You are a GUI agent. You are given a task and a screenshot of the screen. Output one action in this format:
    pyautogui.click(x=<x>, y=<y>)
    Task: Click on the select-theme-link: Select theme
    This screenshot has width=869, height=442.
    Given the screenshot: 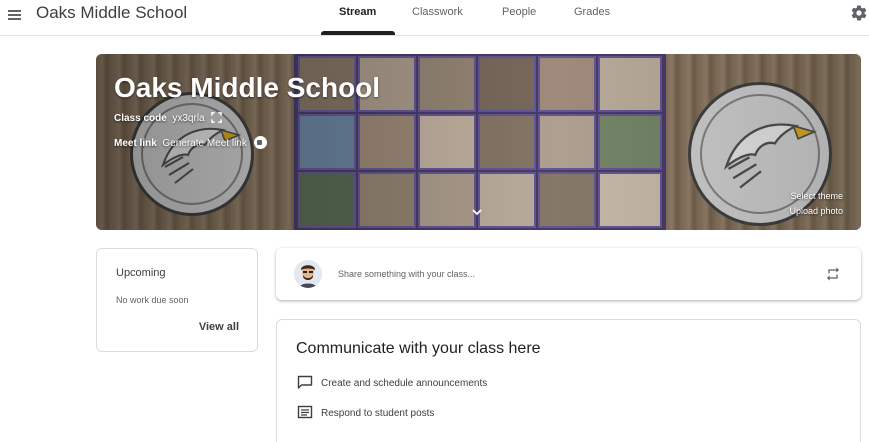 What is the action you would take?
    pyautogui.click(x=816, y=196)
    